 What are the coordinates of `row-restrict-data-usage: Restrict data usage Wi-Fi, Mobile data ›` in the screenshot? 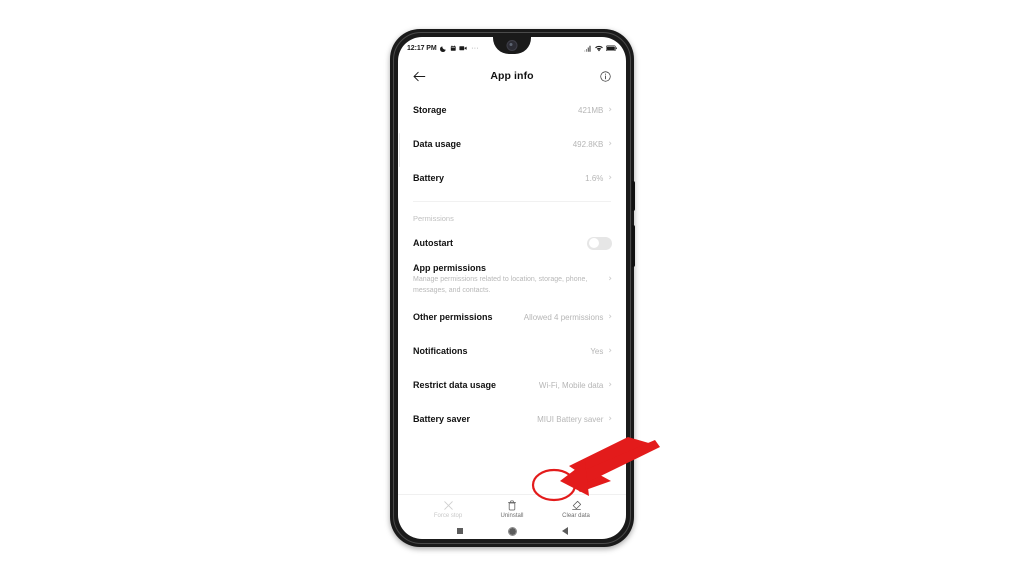 It's located at (512, 385).